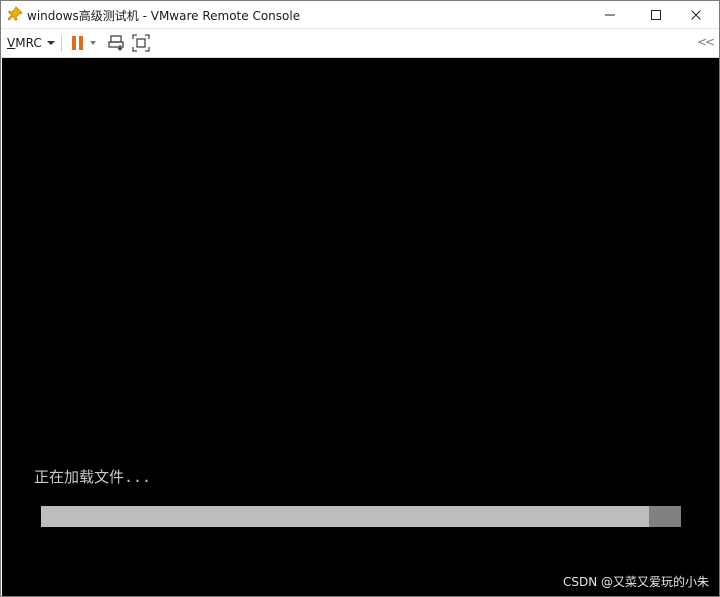 The width and height of the screenshot is (720, 597). I want to click on loading-progress-bar, so click(361, 516).